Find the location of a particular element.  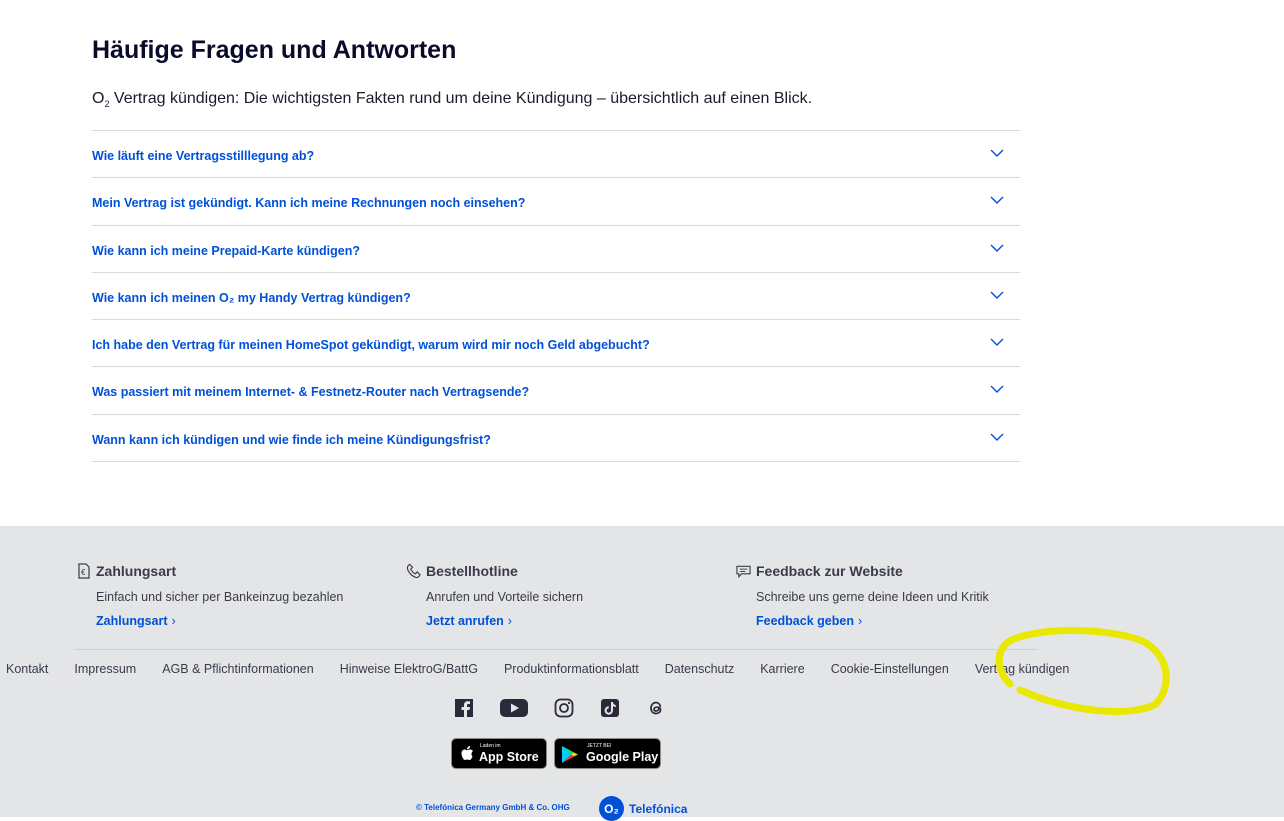

social-links is located at coordinates (560, 708).